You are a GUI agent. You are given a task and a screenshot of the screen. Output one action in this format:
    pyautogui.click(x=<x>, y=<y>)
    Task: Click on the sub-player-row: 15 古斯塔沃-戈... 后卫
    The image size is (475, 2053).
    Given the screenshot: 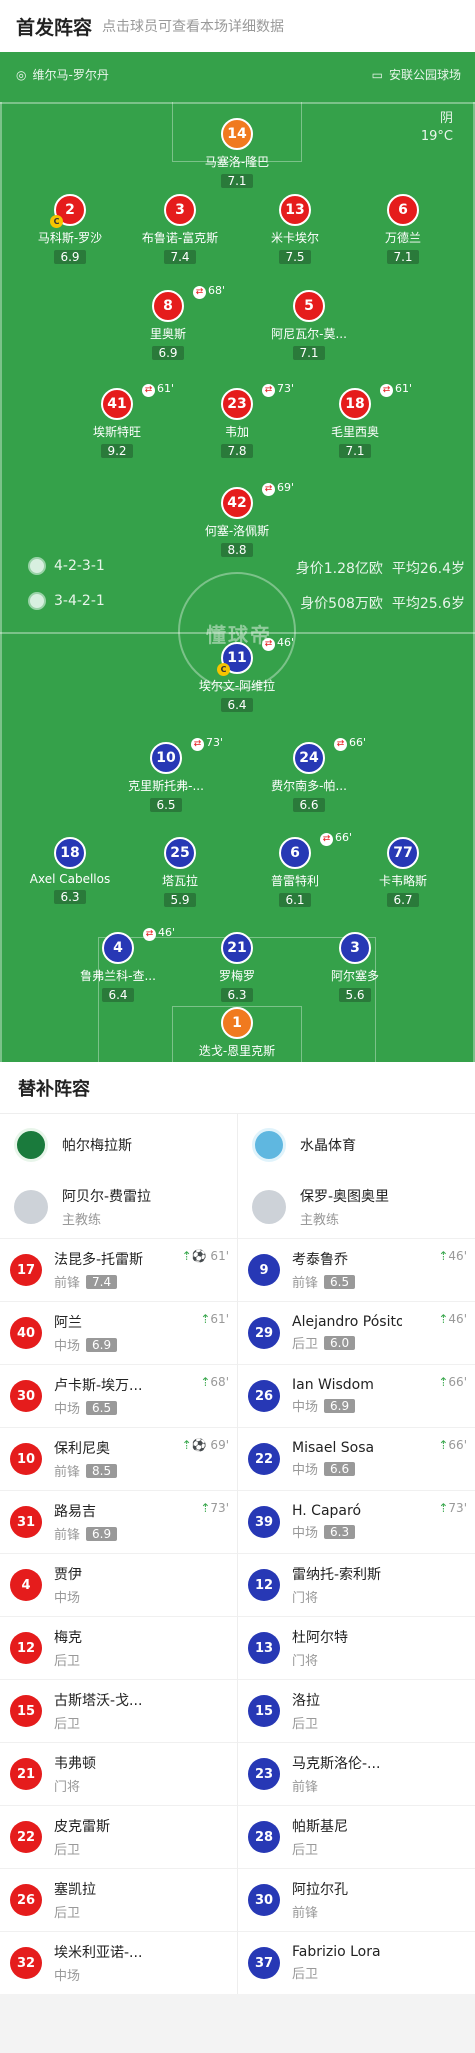 What is the action you would take?
    pyautogui.click(x=118, y=1710)
    